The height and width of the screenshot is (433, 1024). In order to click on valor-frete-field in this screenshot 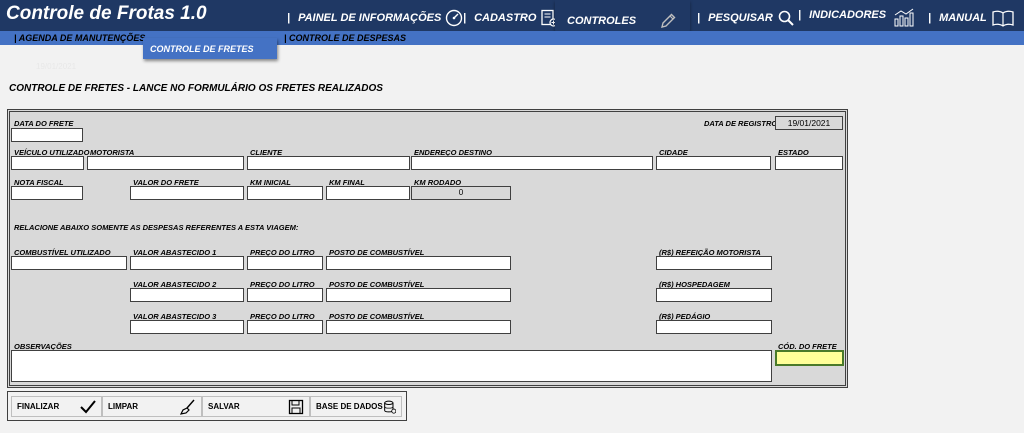, I will do `click(187, 193)`.